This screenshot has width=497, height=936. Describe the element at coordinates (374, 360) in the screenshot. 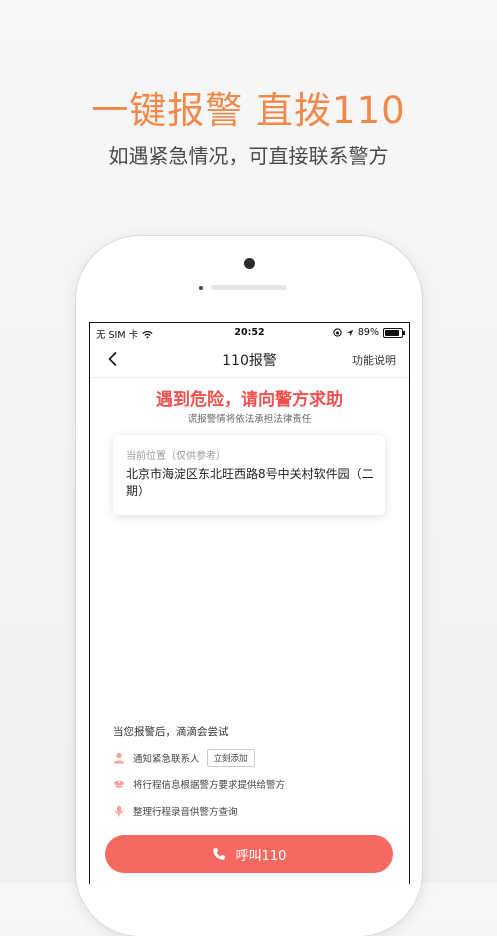

I see `help-link: 功能说明` at that location.